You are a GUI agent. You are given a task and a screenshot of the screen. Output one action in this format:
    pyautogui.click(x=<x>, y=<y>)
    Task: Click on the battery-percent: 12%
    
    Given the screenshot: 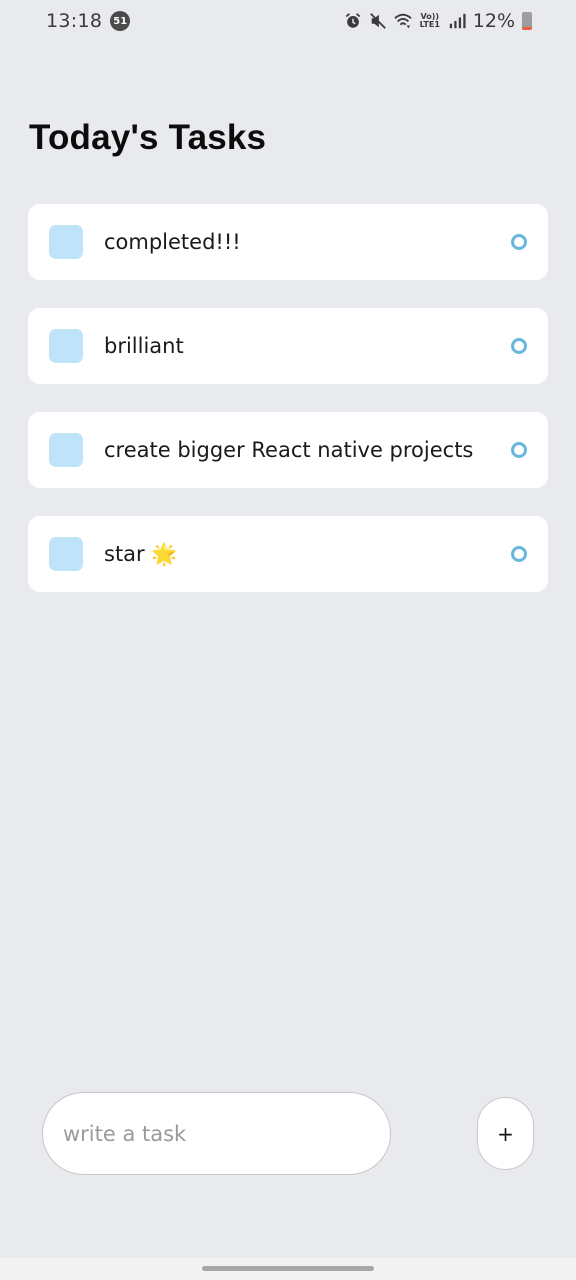 What is the action you would take?
    pyautogui.click(x=493, y=21)
    